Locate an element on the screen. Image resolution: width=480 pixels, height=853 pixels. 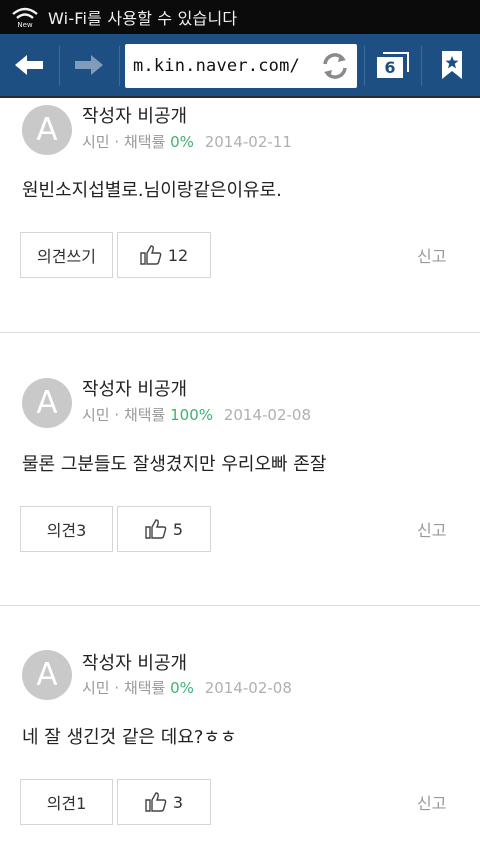
author-meta: 시민 · 채택률 0% 2014-02-11 is located at coordinates (187, 141).